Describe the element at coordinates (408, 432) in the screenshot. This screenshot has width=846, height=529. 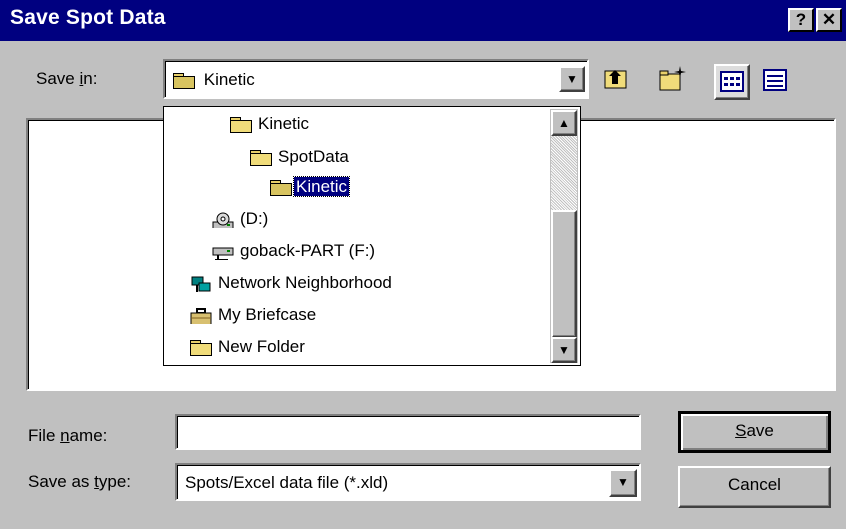
I see `file-name-input` at that location.